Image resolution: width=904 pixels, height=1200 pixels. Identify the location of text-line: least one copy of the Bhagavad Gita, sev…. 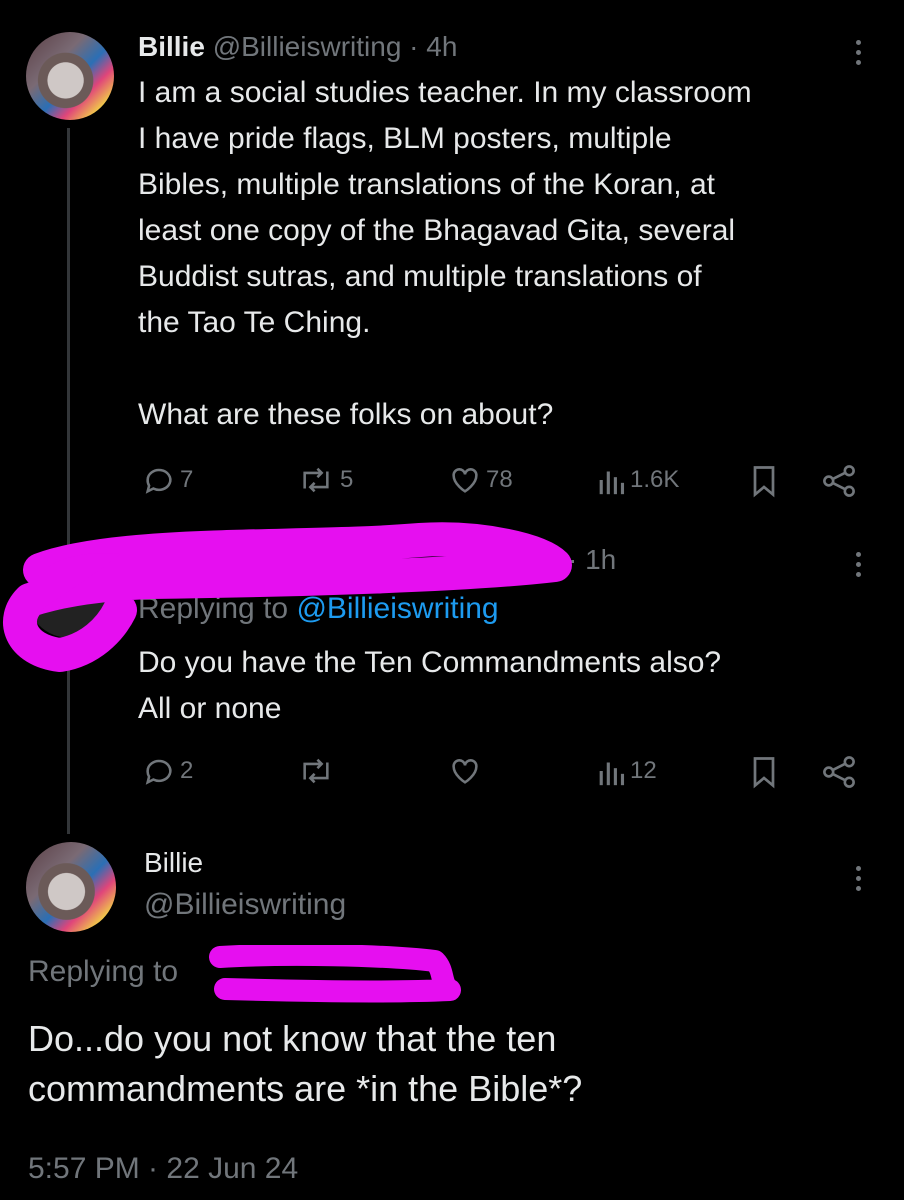
(437, 230).